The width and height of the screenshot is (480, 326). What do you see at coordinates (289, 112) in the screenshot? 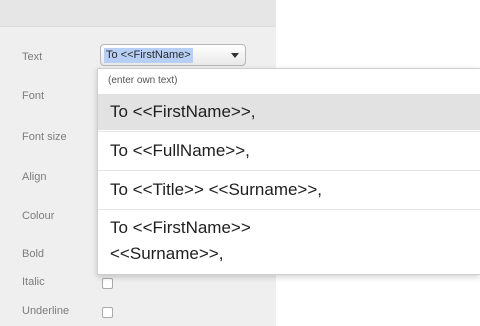
I see `option-to-firstname: To <<FirstName>>,` at bounding box center [289, 112].